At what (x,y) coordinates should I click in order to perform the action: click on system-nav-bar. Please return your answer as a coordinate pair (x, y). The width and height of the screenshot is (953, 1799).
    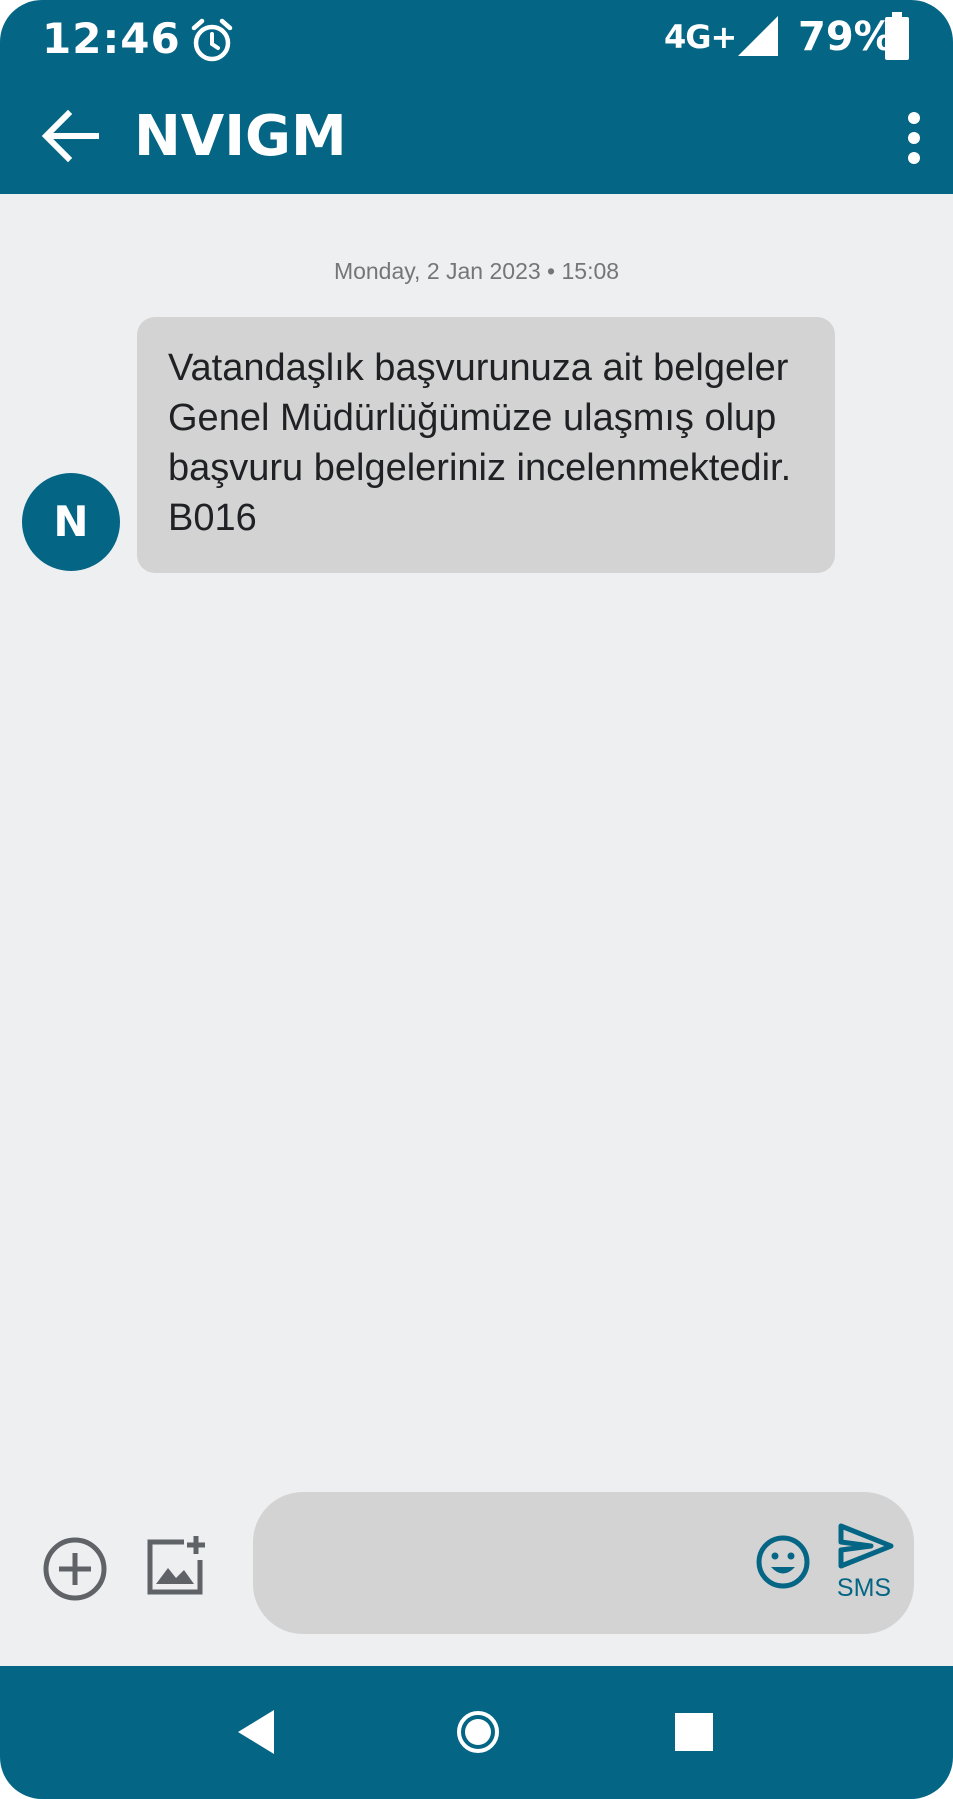
    Looking at the image, I should click on (476, 1732).